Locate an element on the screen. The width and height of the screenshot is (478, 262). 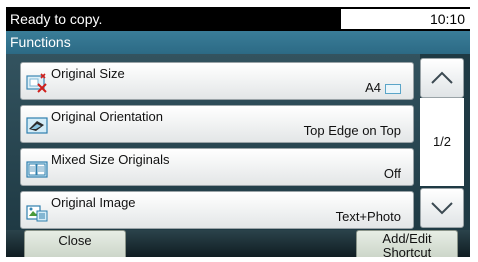
row-label: Original Image is located at coordinates (93, 202).